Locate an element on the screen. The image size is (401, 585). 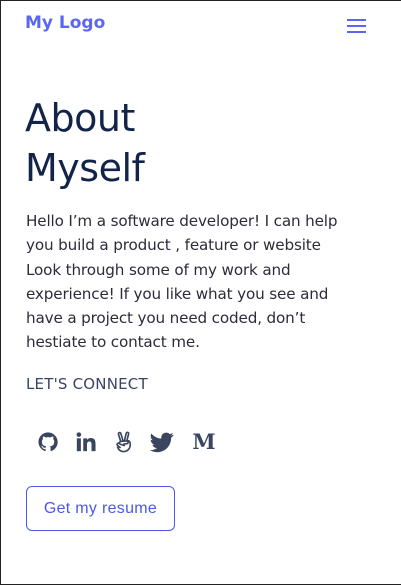
medium-icon: M is located at coordinates (204, 441).